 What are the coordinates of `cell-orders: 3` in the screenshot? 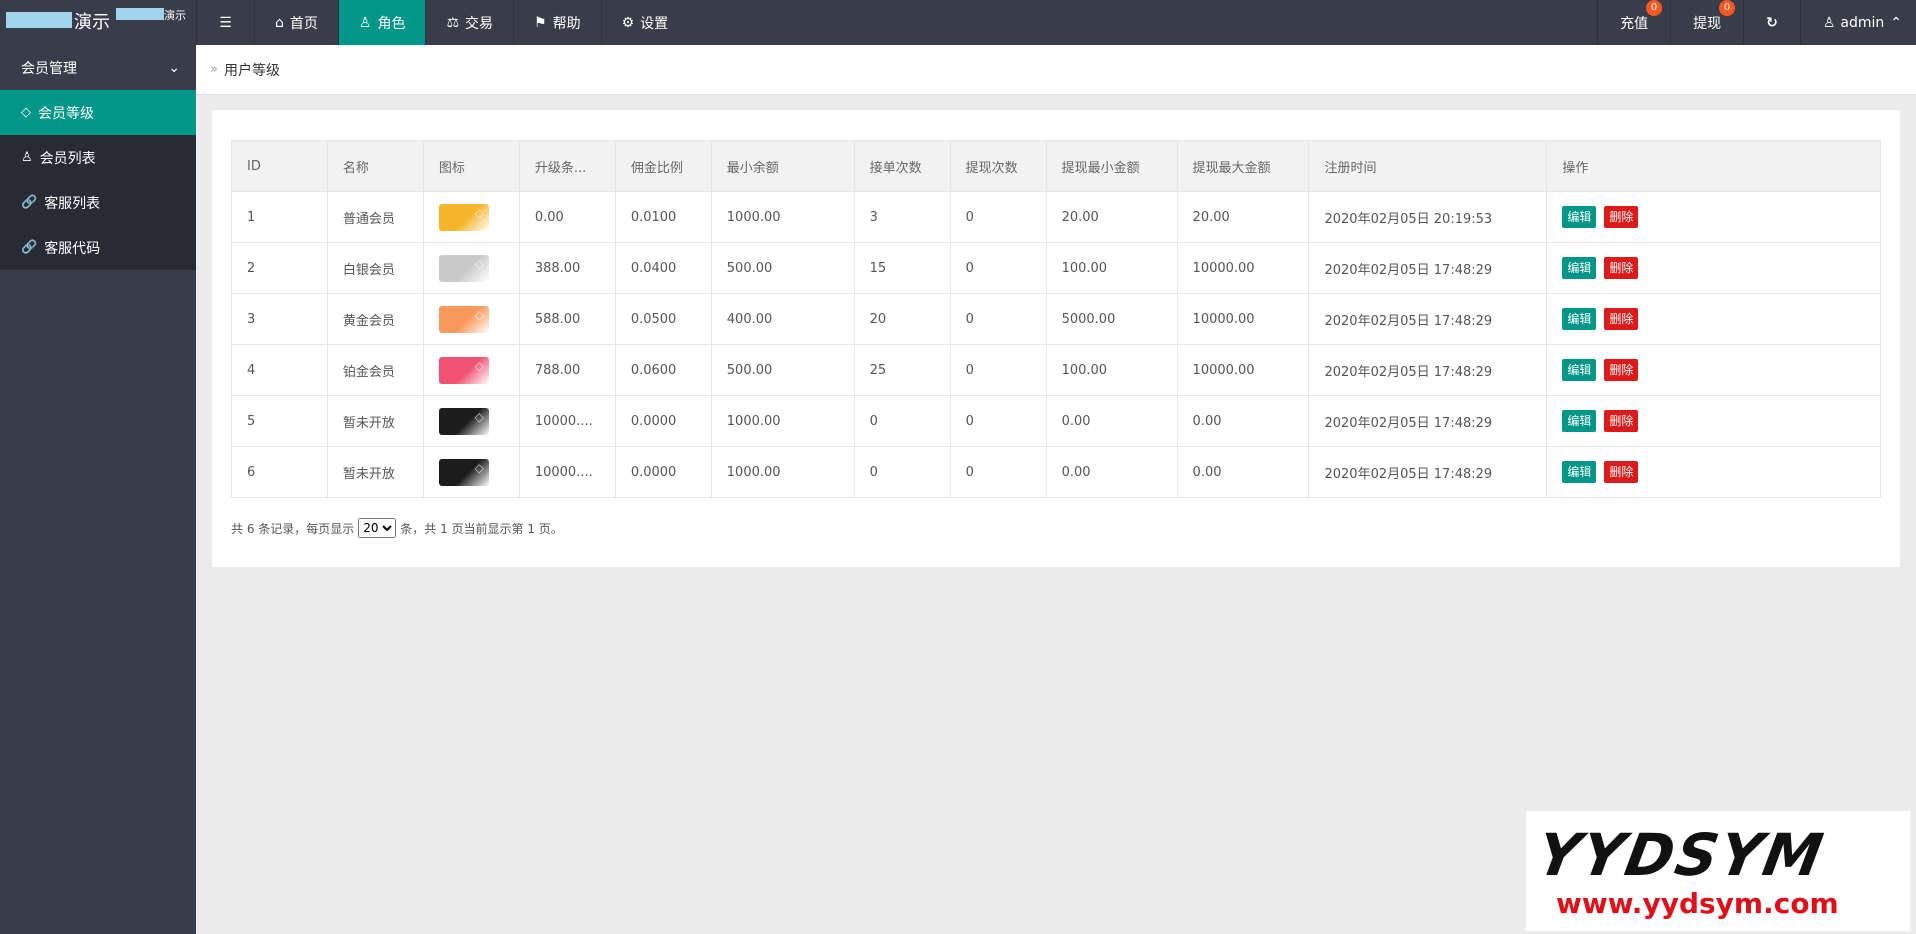 It's located at (902, 217).